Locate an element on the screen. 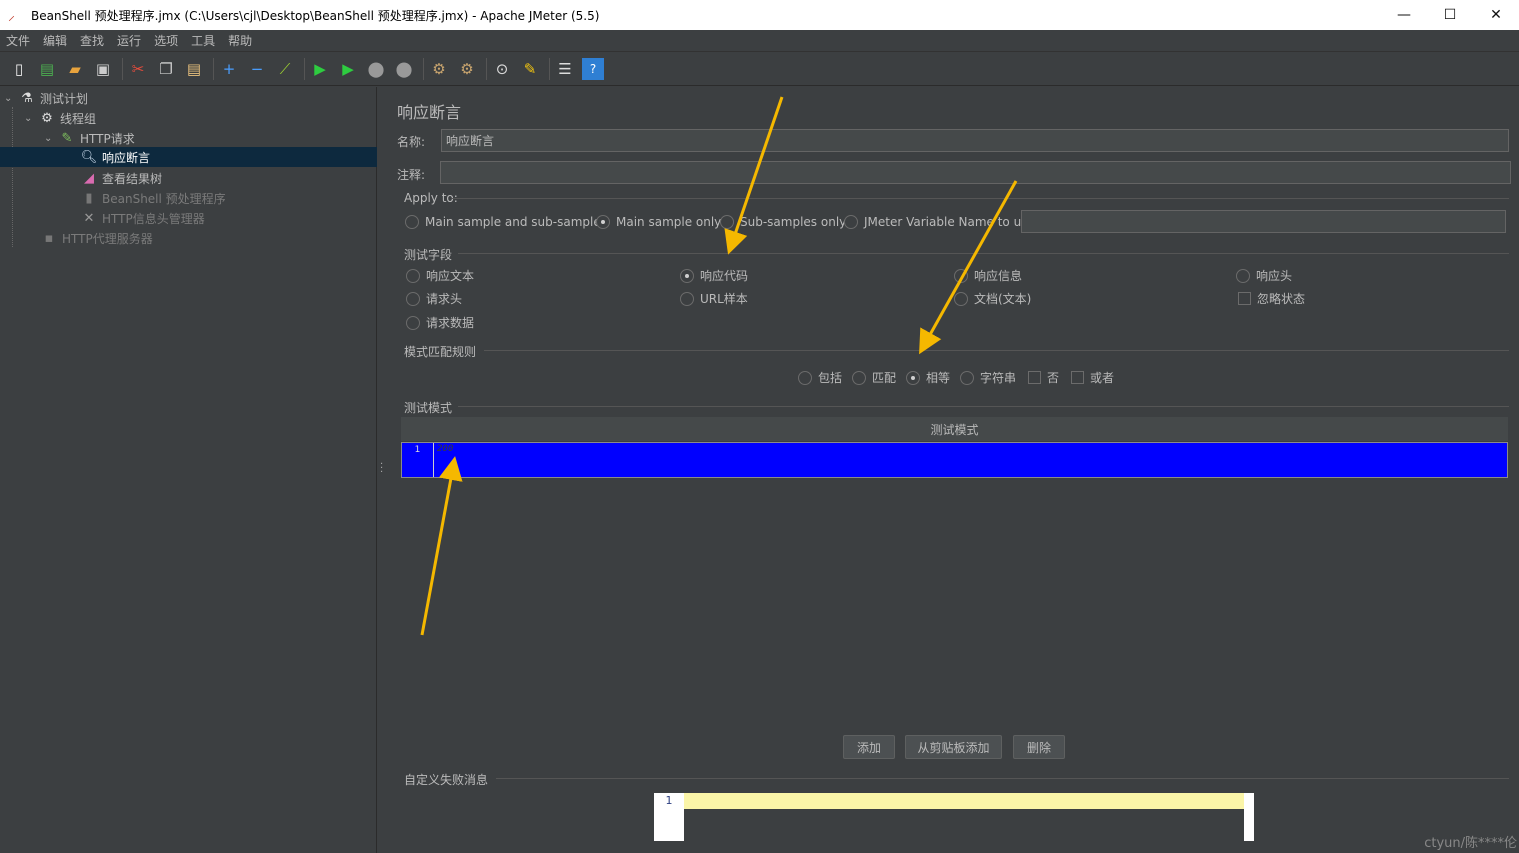 This screenshot has height=853, width=1519. paste-icon: ▤ is located at coordinates (194, 69).